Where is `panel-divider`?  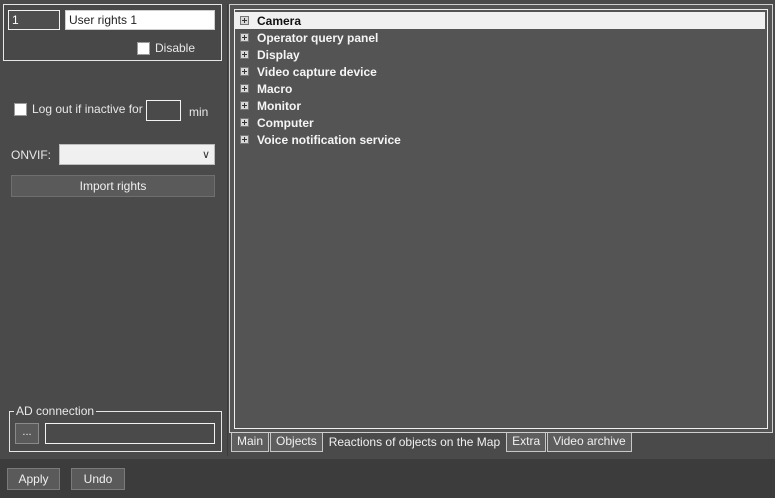 panel-divider is located at coordinates (227, 230).